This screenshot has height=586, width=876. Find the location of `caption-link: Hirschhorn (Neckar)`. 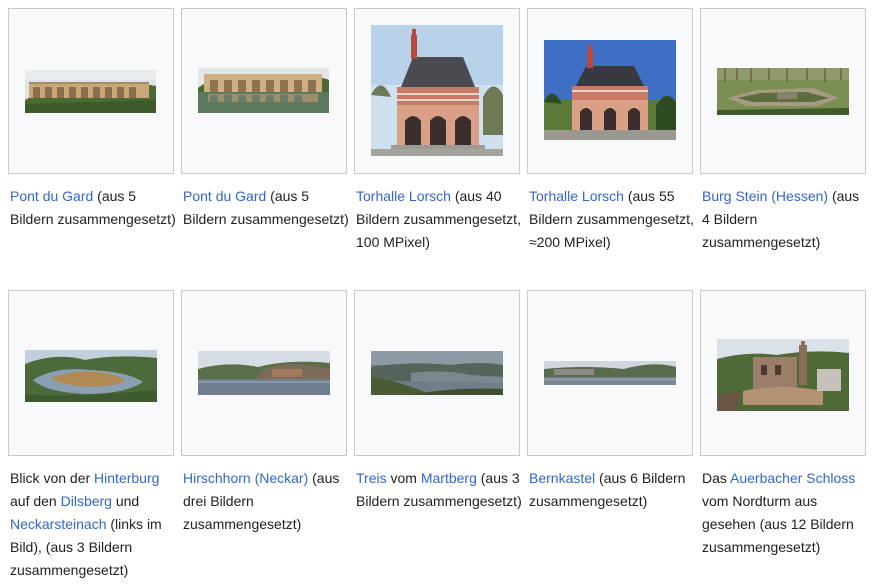

caption-link: Hirschhorn (Neckar) is located at coordinates (245, 478).